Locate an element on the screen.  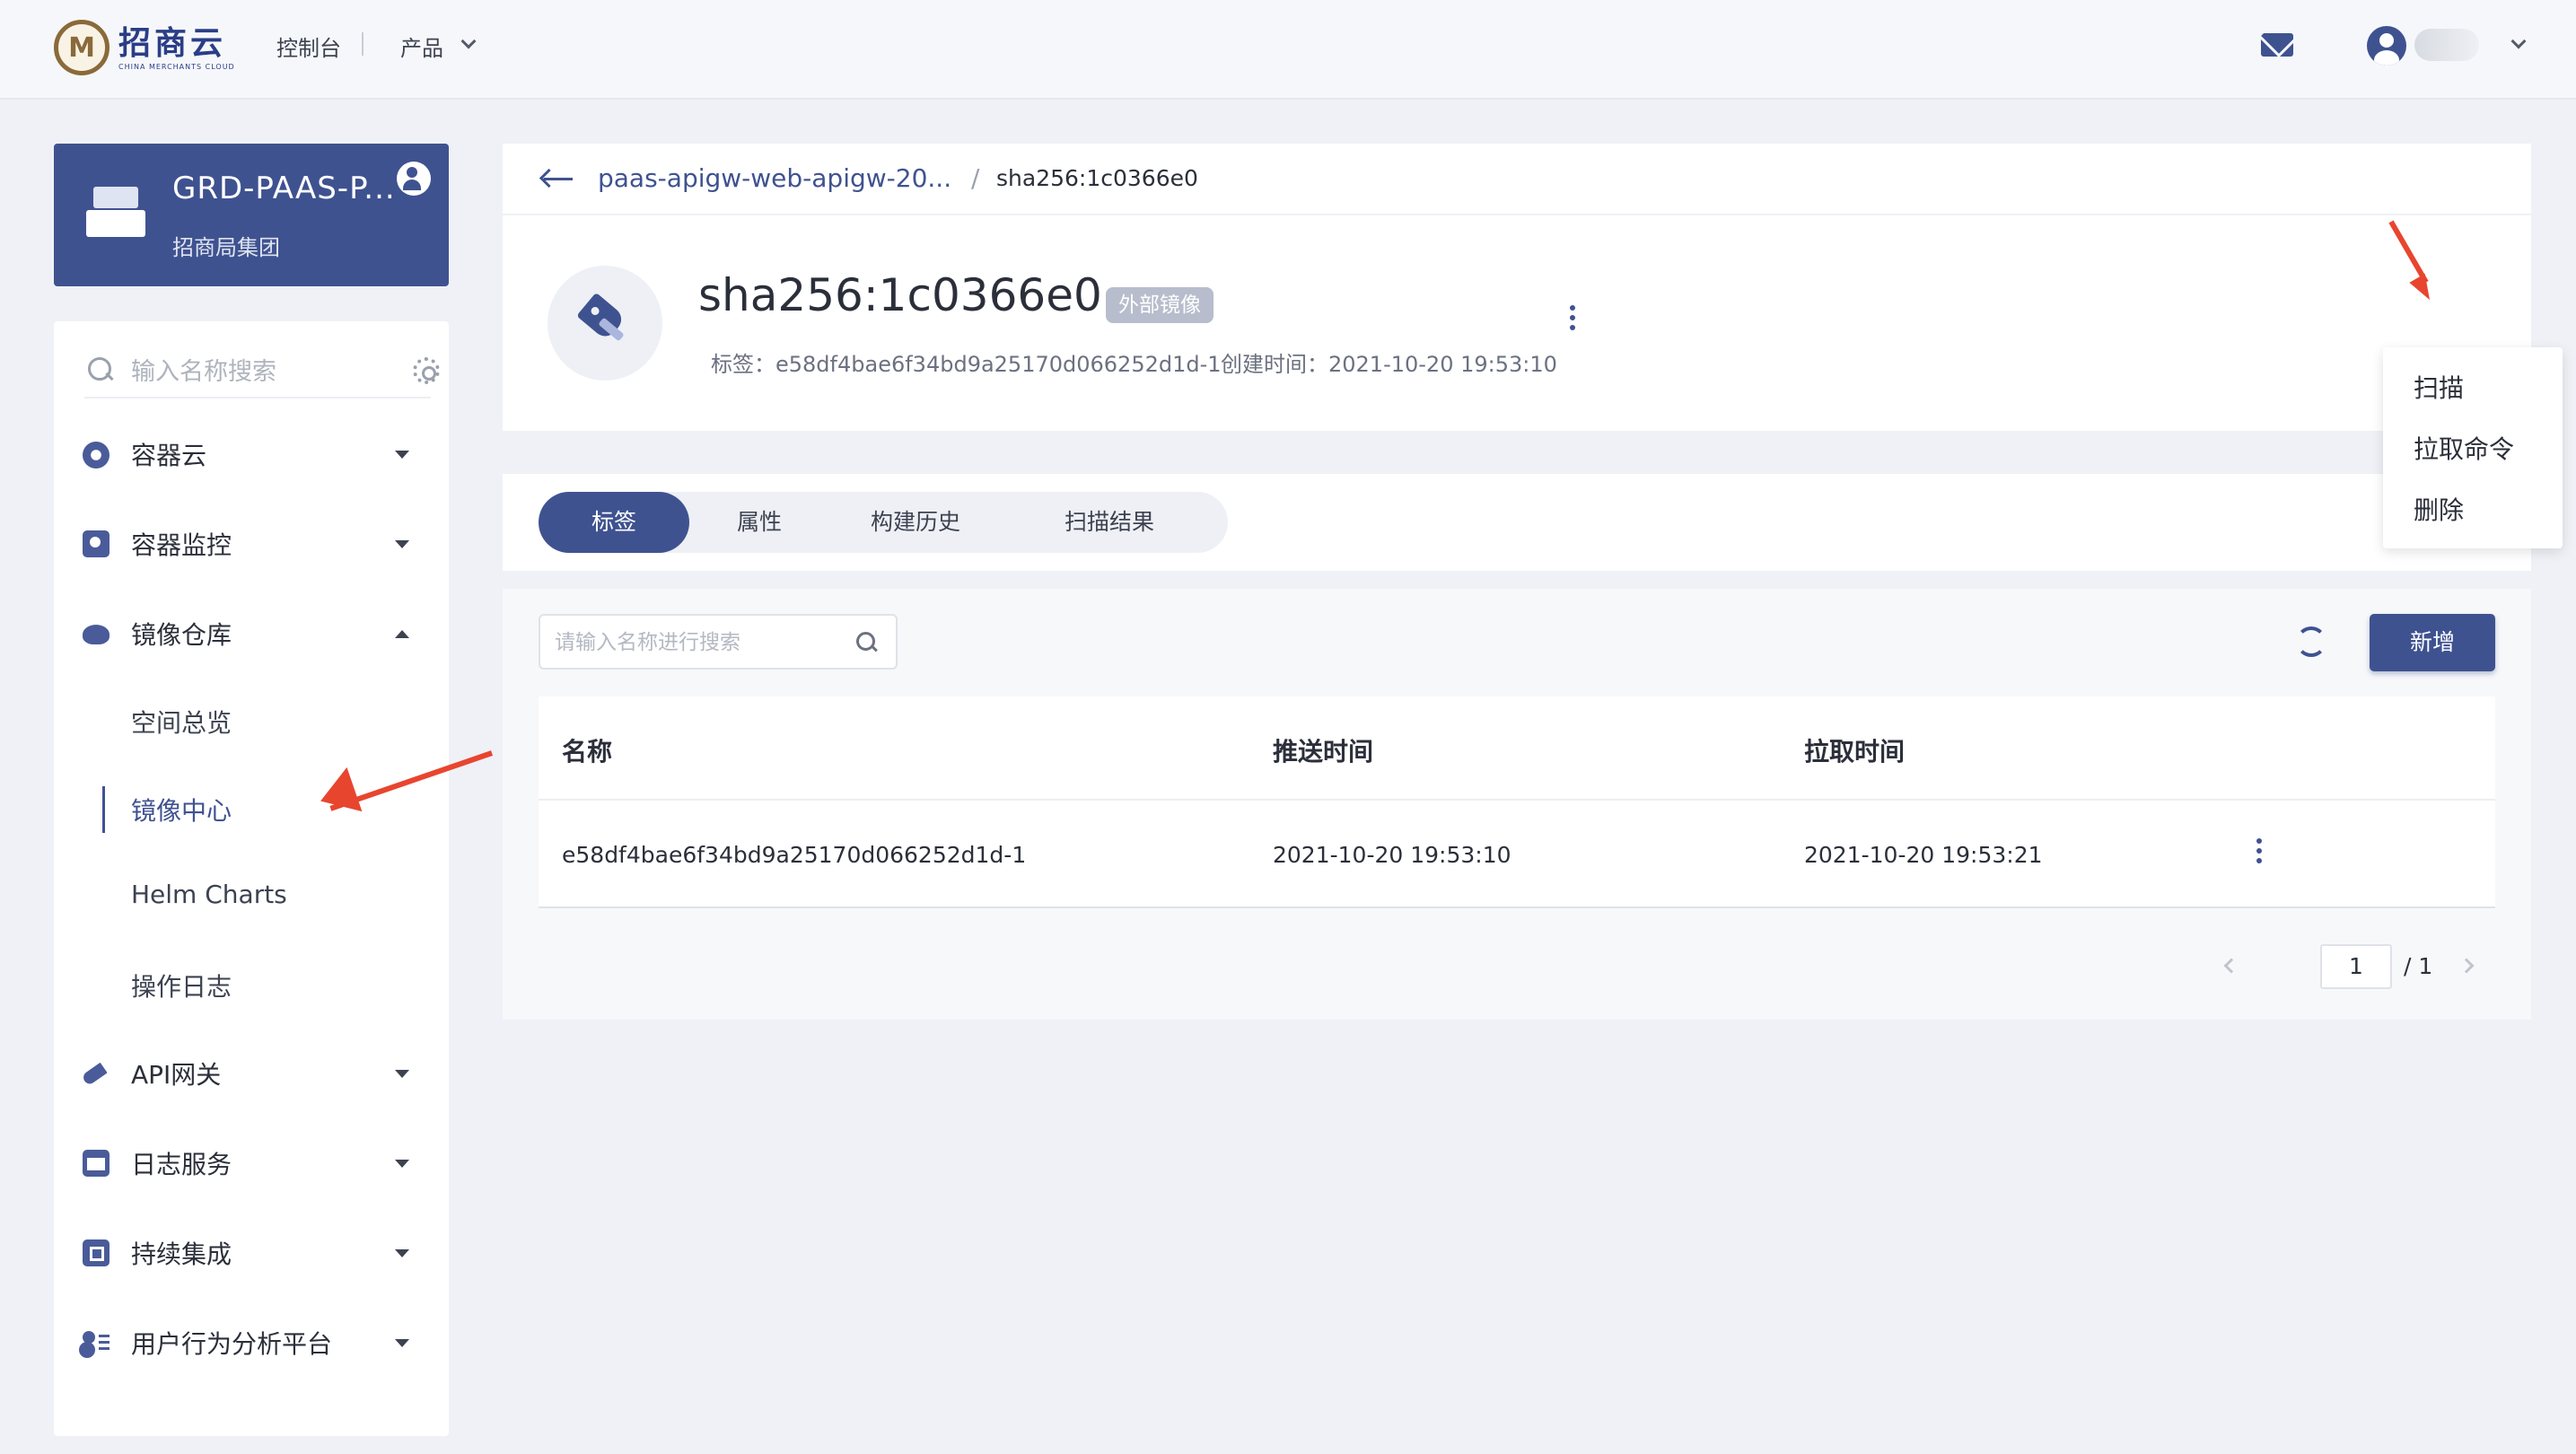
column-header-push-time: 推送时间 is located at coordinates (1323, 751).